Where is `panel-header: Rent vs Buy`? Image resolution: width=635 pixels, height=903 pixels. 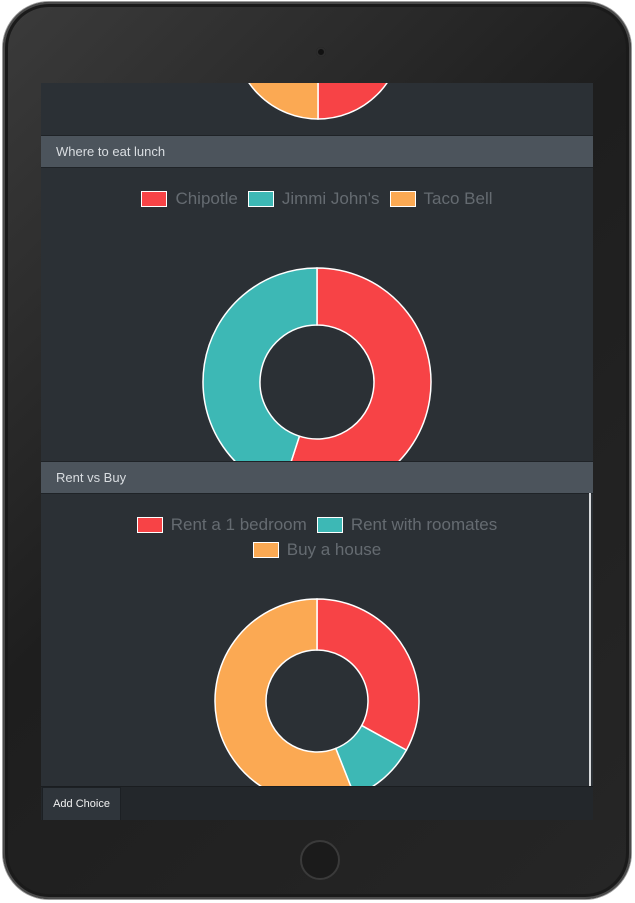
panel-header: Rent vs Buy is located at coordinates (317, 477).